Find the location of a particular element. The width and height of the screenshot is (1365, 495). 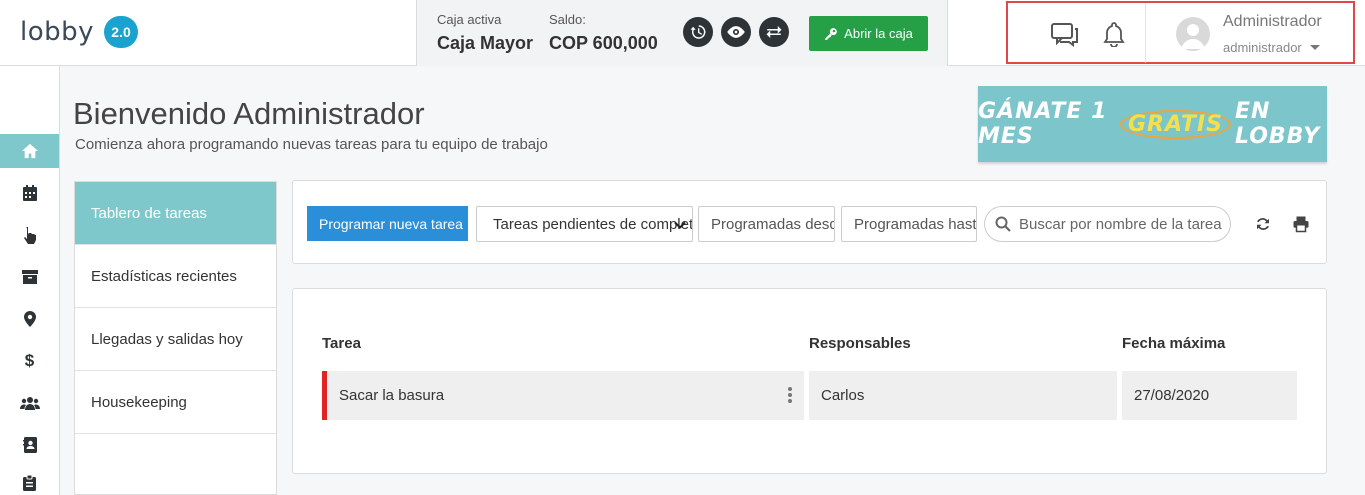

avatar-icon is located at coordinates (1193, 36).